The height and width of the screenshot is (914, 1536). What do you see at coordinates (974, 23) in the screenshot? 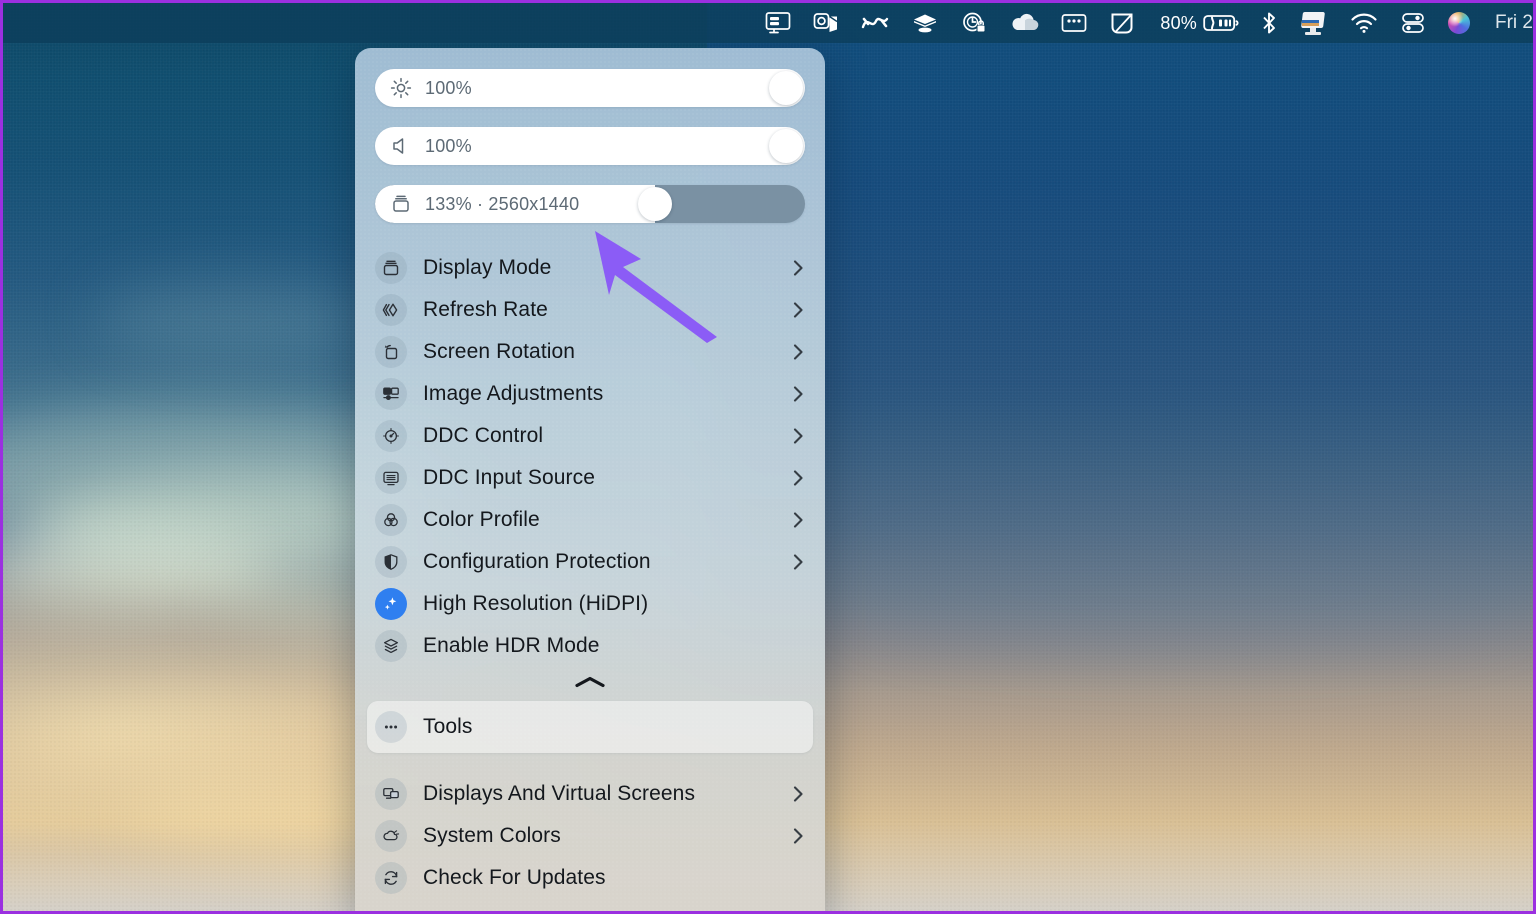
I see `time-lock-icon` at bounding box center [974, 23].